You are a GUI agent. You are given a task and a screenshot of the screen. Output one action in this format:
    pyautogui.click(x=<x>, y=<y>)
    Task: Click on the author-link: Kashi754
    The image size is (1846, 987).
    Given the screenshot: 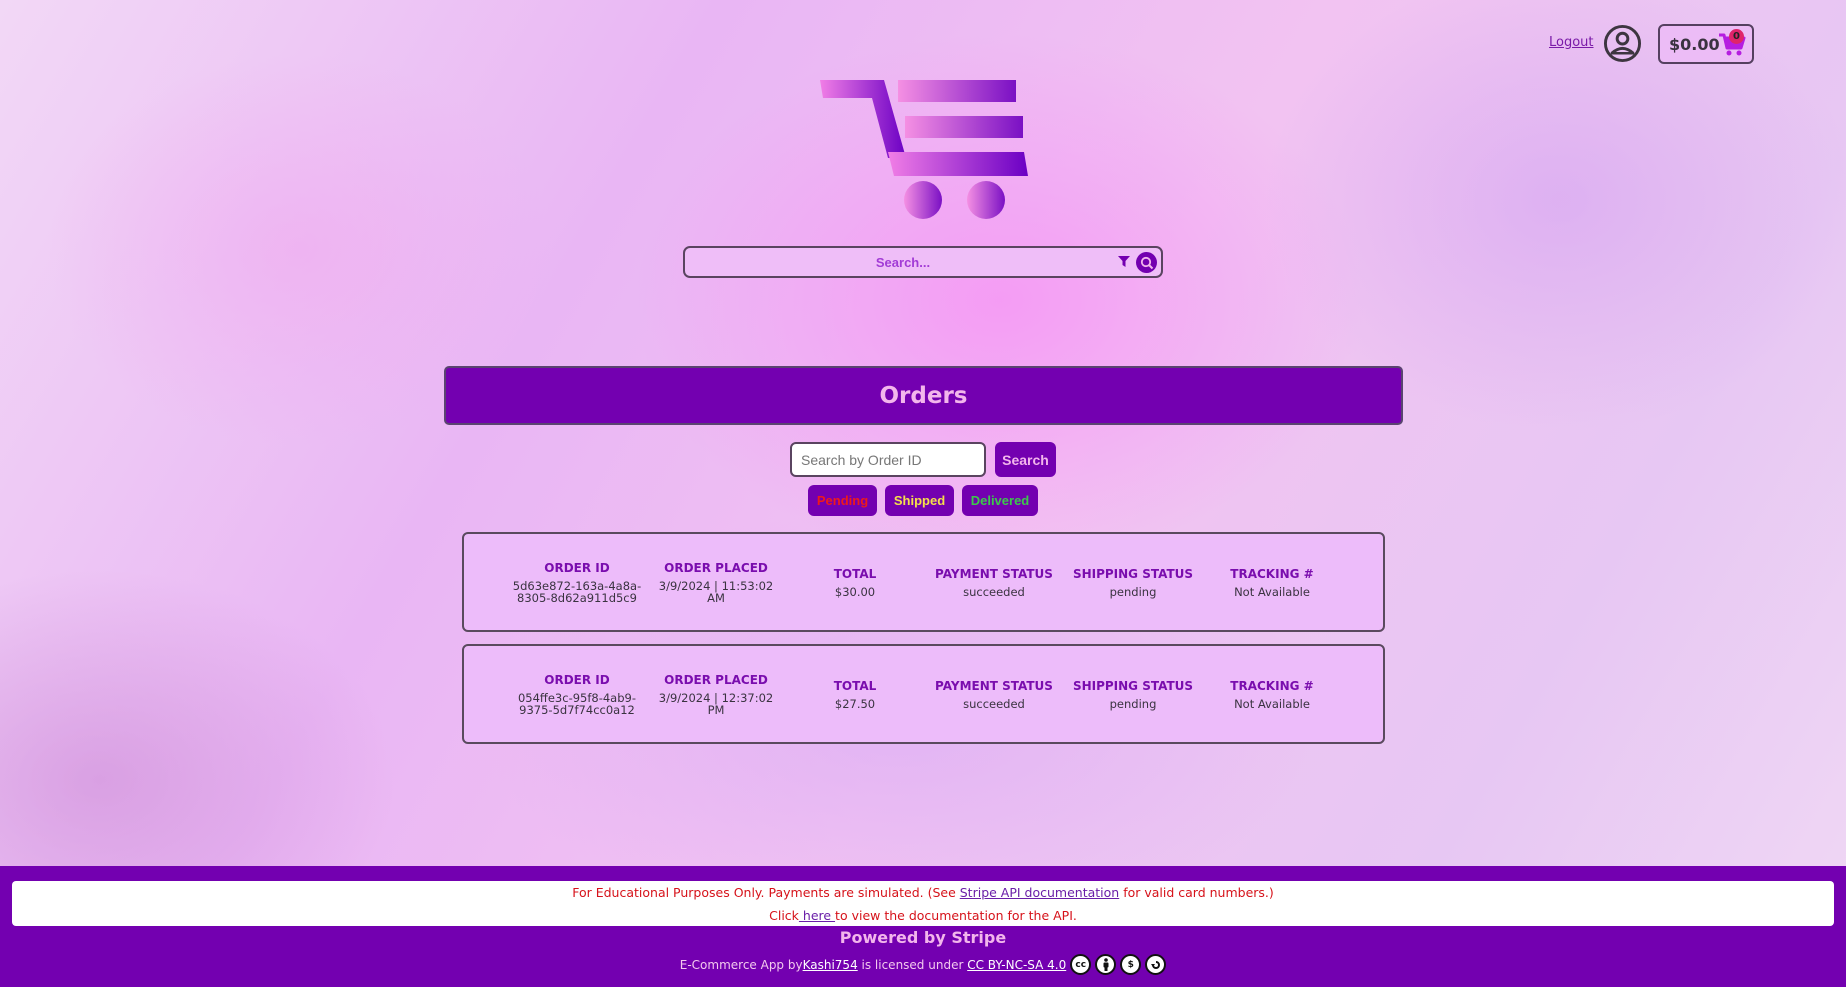 What is the action you would take?
    pyautogui.click(x=830, y=965)
    